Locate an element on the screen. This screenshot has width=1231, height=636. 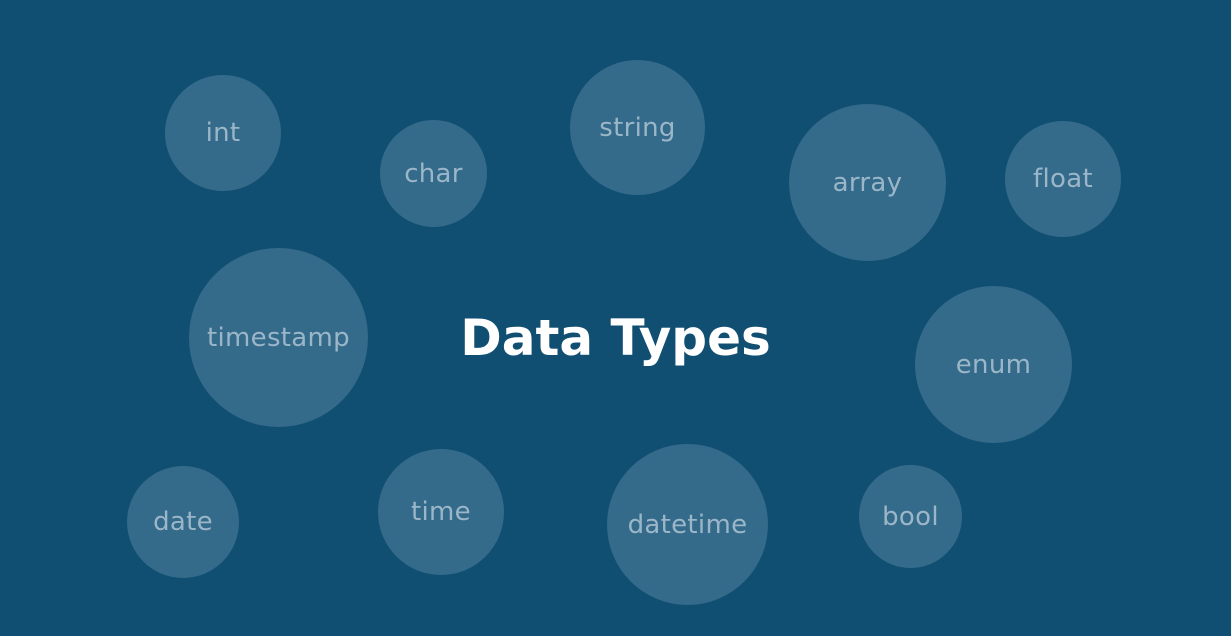
bubble-float: float is located at coordinates (1063, 179).